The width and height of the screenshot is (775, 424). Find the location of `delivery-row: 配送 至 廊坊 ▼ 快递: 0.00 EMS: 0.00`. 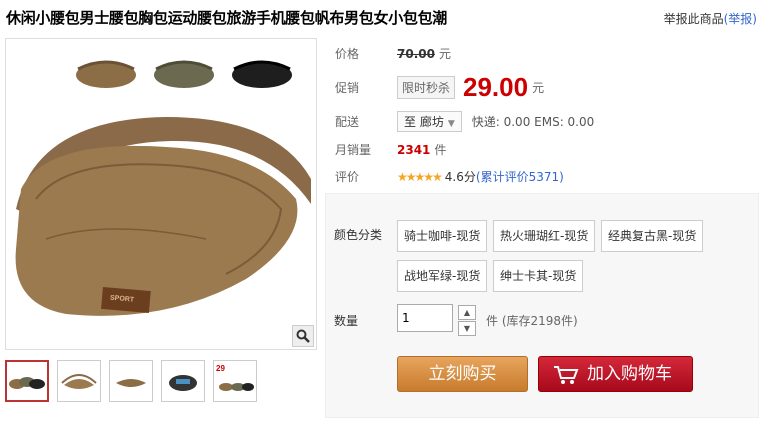

delivery-row: 配送 至 廊坊 ▼ 快递: 0.00 EMS: 0.00 is located at coordinates (464, 121).